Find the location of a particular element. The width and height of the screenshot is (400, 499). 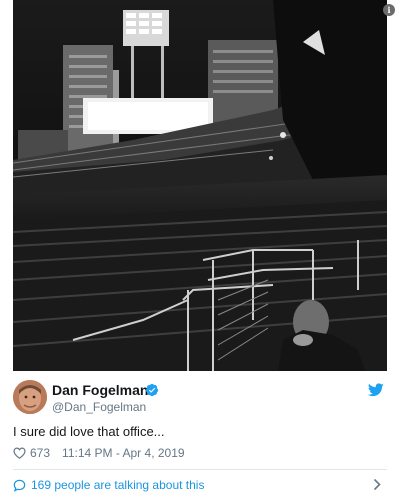

info-icon: i is located at coordinates (389, 10).